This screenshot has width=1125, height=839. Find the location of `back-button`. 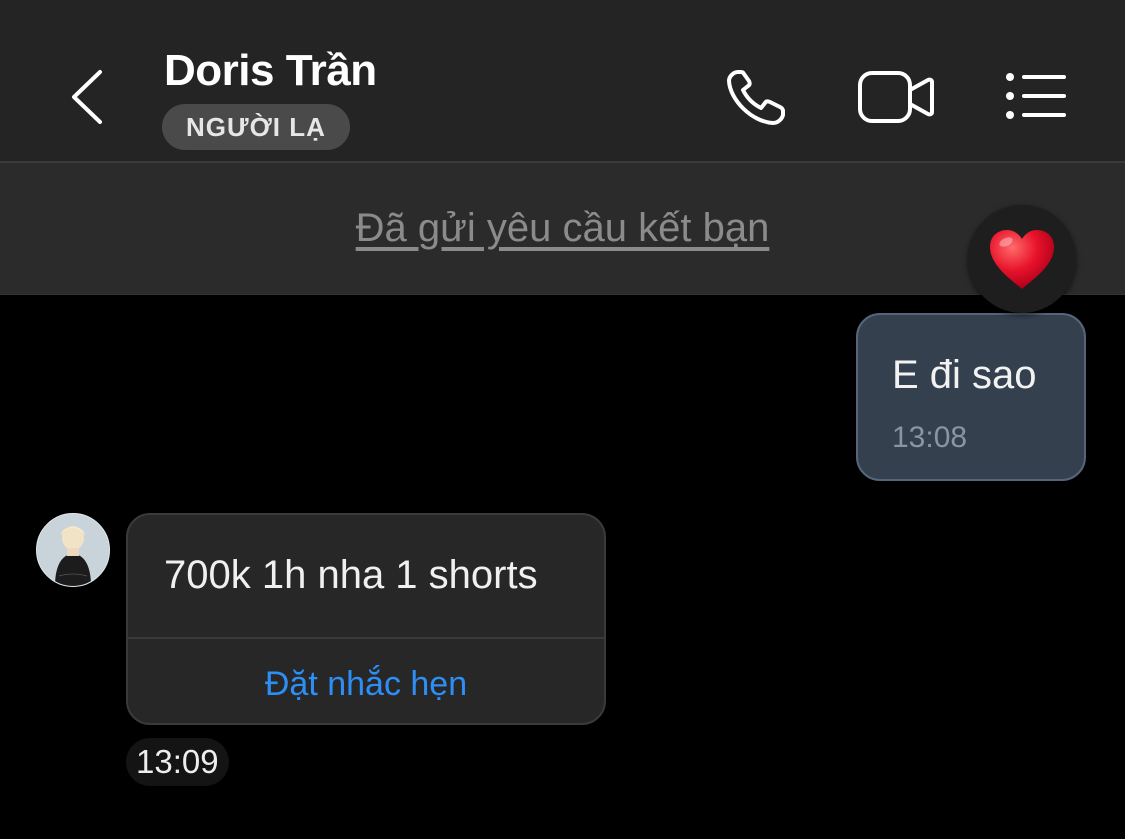

back-button is located at coordinates (88, 97).